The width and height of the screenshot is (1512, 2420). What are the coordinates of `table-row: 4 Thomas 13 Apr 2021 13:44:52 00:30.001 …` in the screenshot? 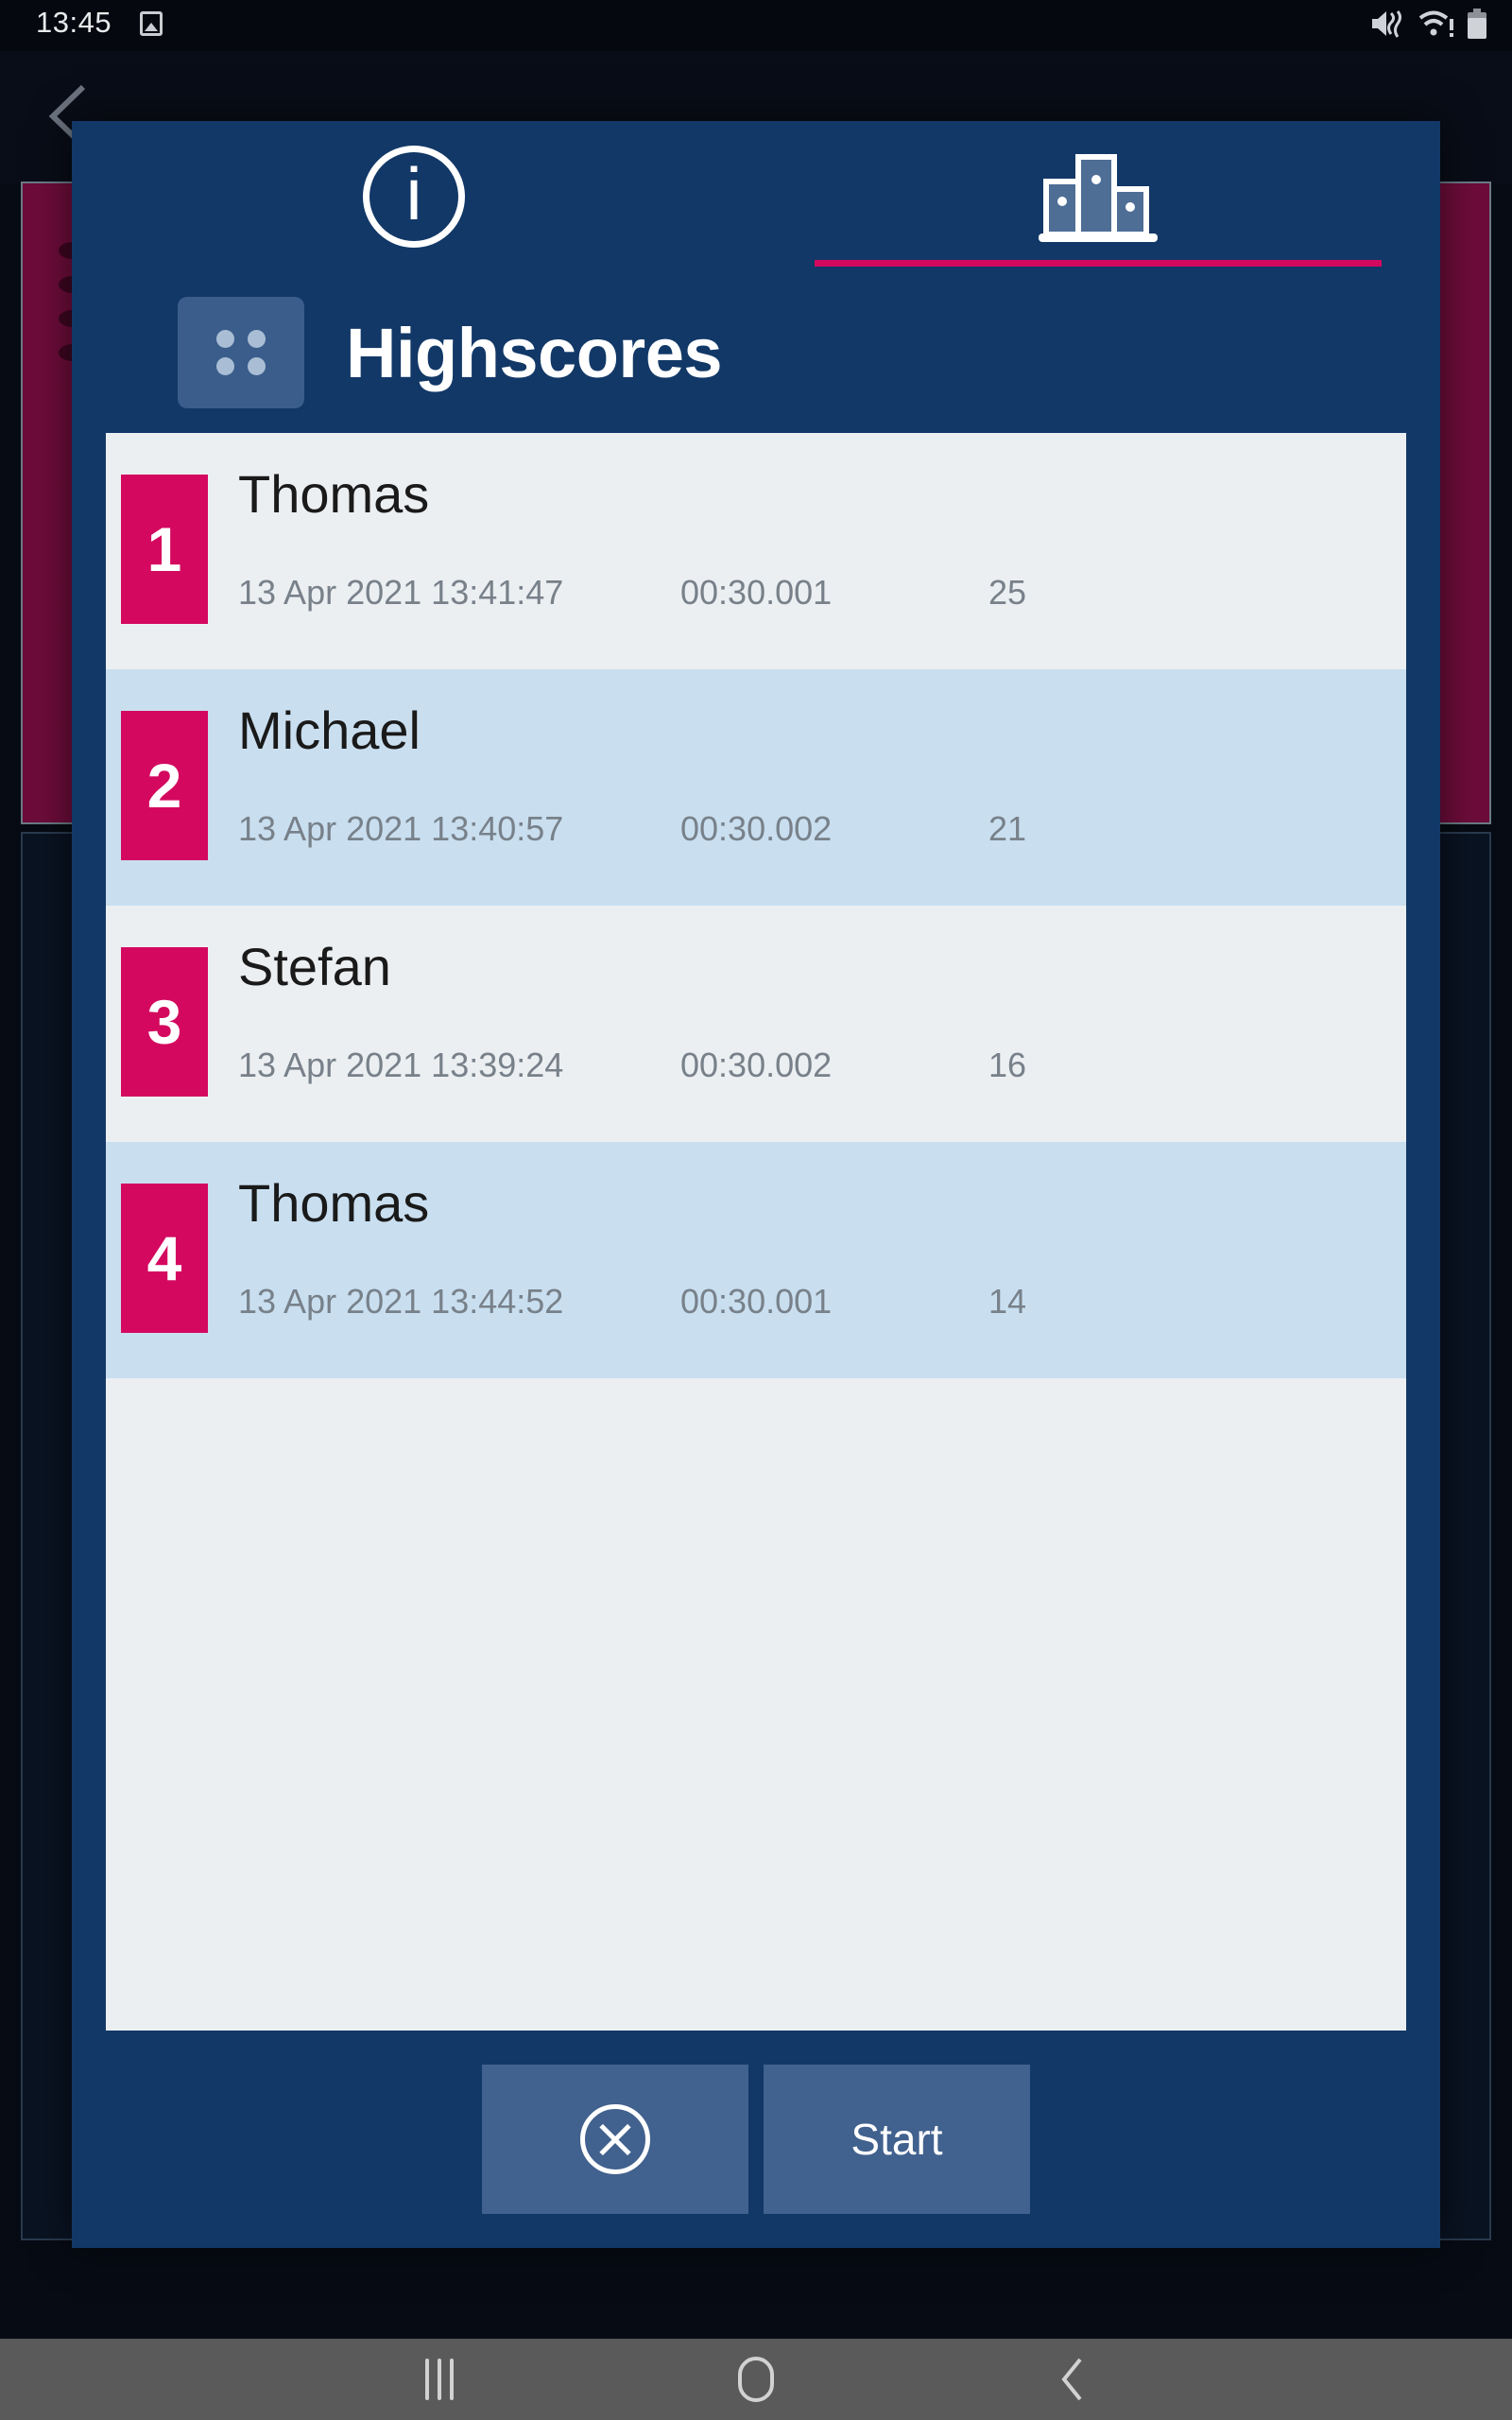 It's located at (756, 1260).